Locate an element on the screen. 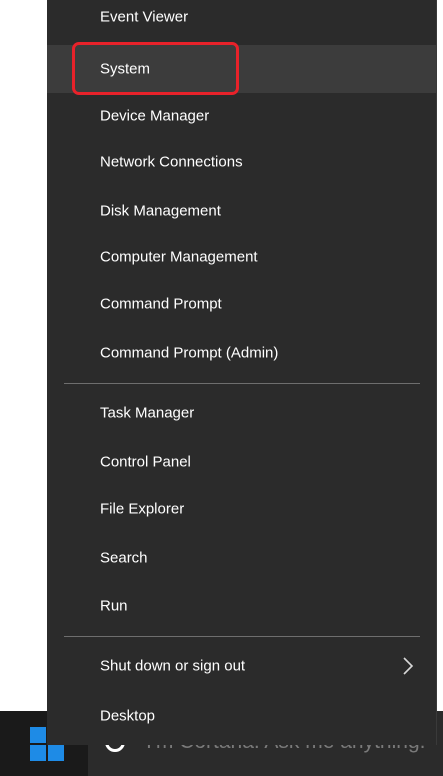 The height and width of the screenshot is (776, 443). menu-item-label: Event Viewer is located at coordinates (144, 17).